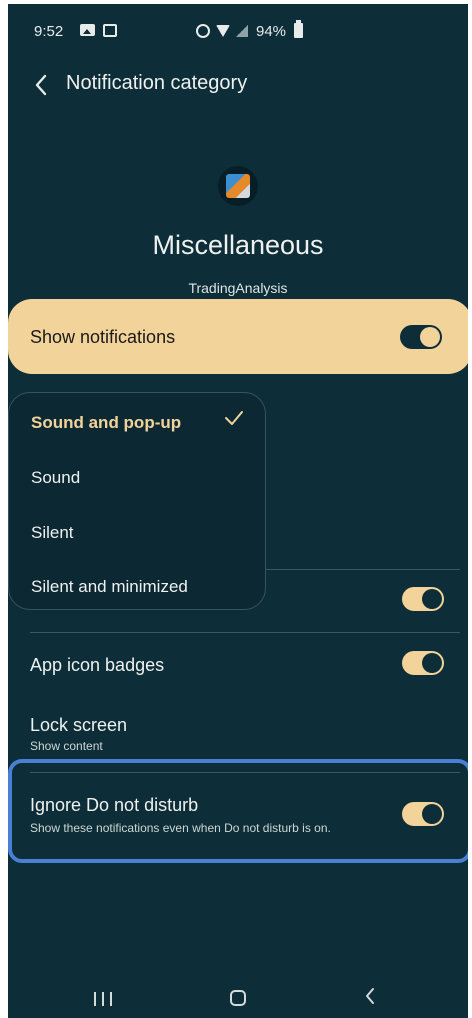  What do you see at coordinates (109, 587) in the screenshot?
I see `popup-option-silent-minimized: Silent and minimized` at bounding box center [109, 587].